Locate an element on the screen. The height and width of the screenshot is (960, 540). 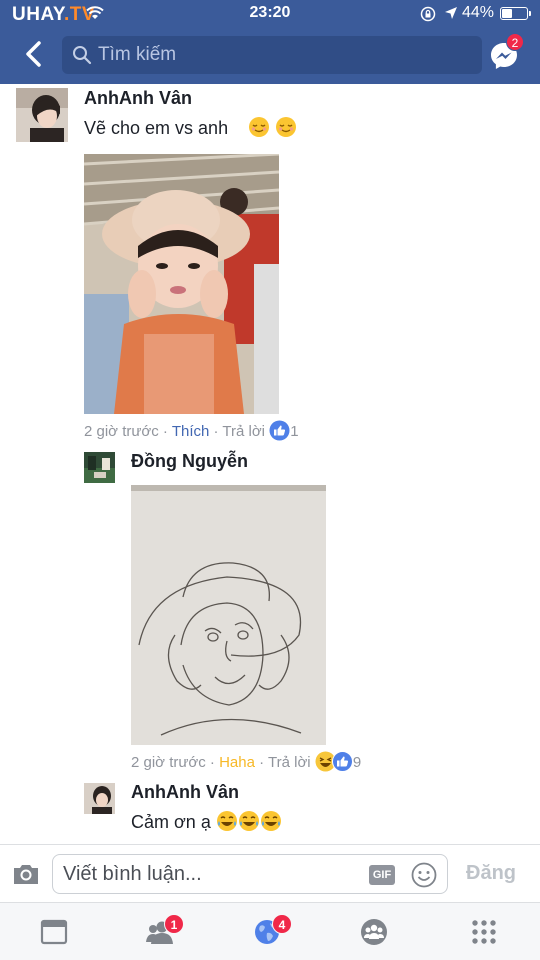
comment-field: GIF is located at coordinates (250, 874).